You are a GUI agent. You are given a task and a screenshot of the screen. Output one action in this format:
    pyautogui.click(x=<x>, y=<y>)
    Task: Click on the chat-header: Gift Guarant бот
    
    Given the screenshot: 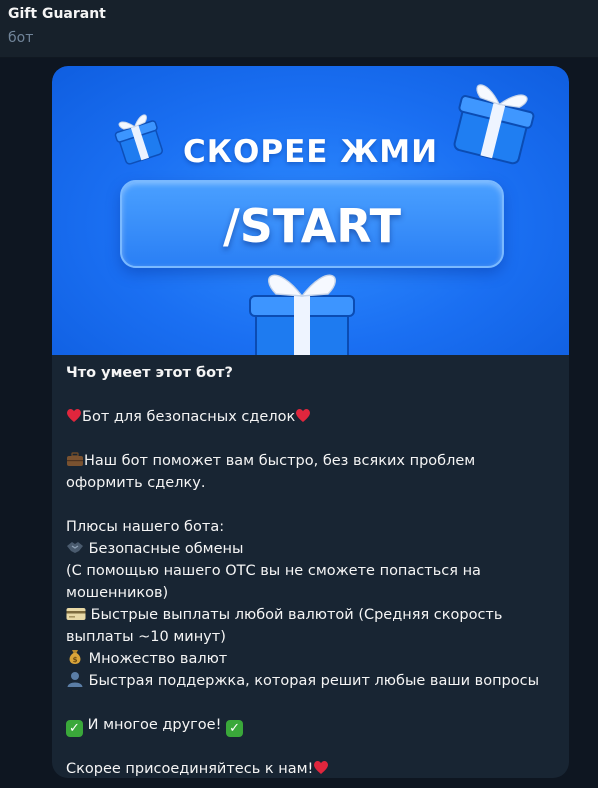 What is the action you would take?
    pyautogui.click(x=299, y=29)
    